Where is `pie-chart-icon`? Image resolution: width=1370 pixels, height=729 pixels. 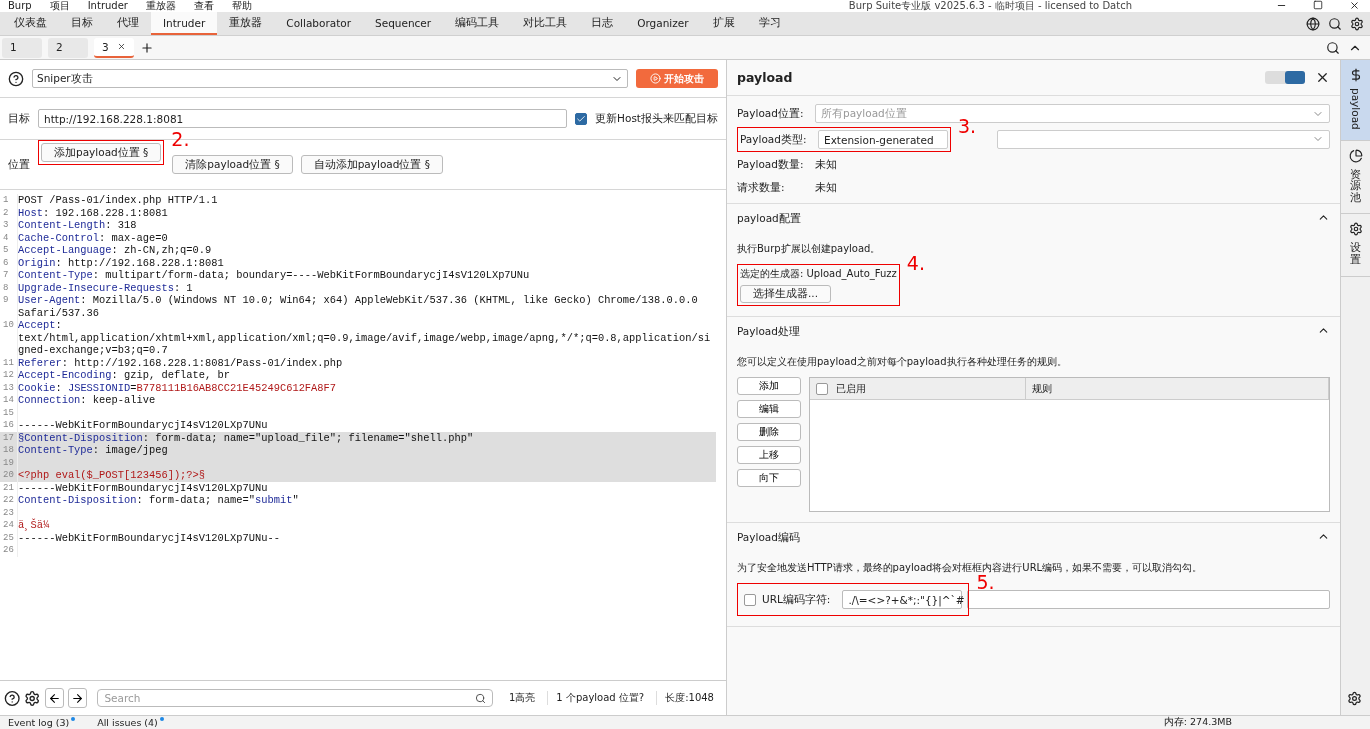
pie-chart-icon is located at coordinates (1355, 155).